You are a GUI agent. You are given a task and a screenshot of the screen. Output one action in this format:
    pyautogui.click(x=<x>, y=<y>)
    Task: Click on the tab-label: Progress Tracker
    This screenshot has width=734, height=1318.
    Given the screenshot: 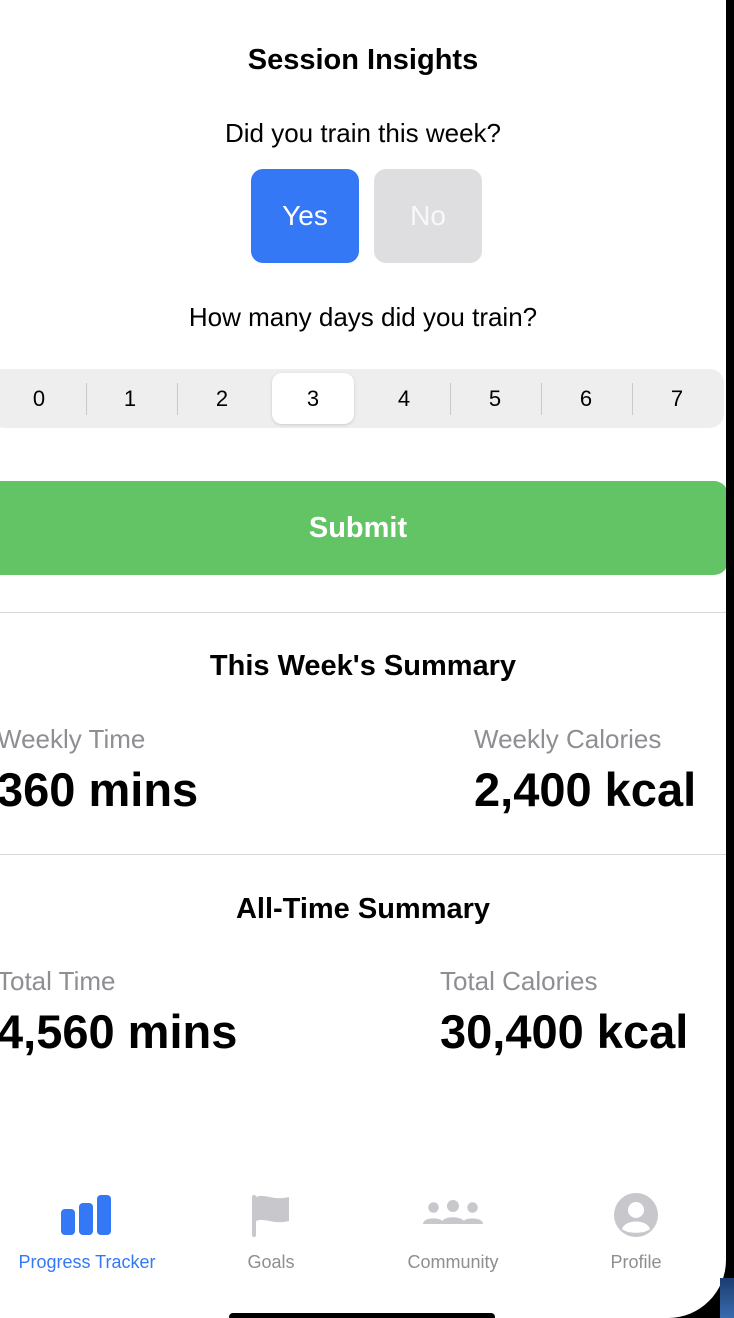 What is the action you would take?
    pyautogui.click(x=87, y=1262)
    